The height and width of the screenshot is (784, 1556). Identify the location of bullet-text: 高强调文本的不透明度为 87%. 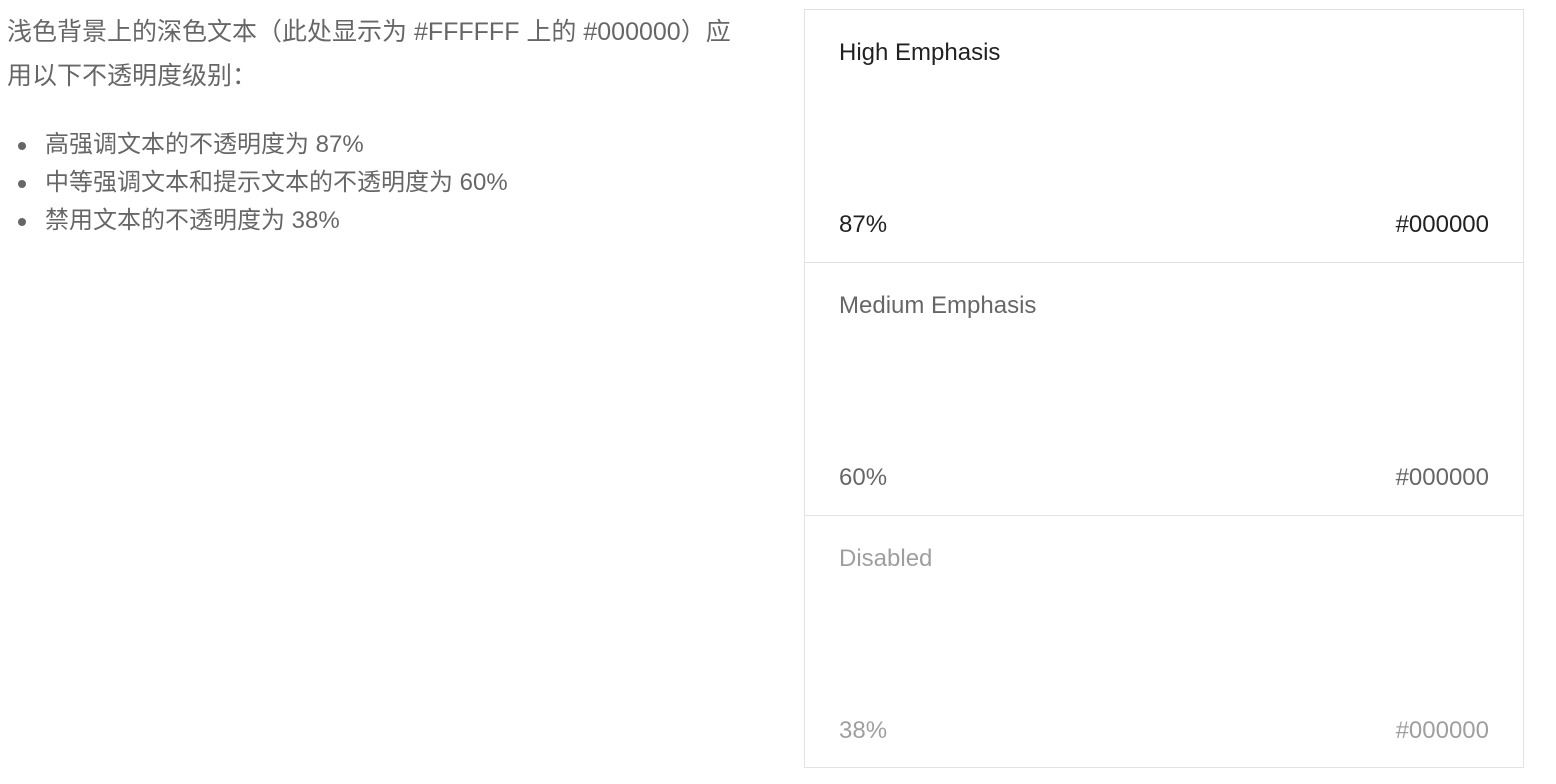
(204, 144).